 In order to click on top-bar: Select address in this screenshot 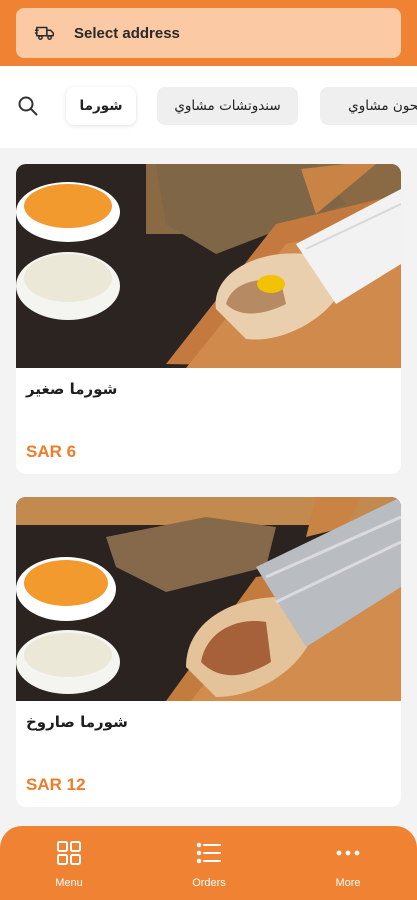, I will do `click(208, 33)`.